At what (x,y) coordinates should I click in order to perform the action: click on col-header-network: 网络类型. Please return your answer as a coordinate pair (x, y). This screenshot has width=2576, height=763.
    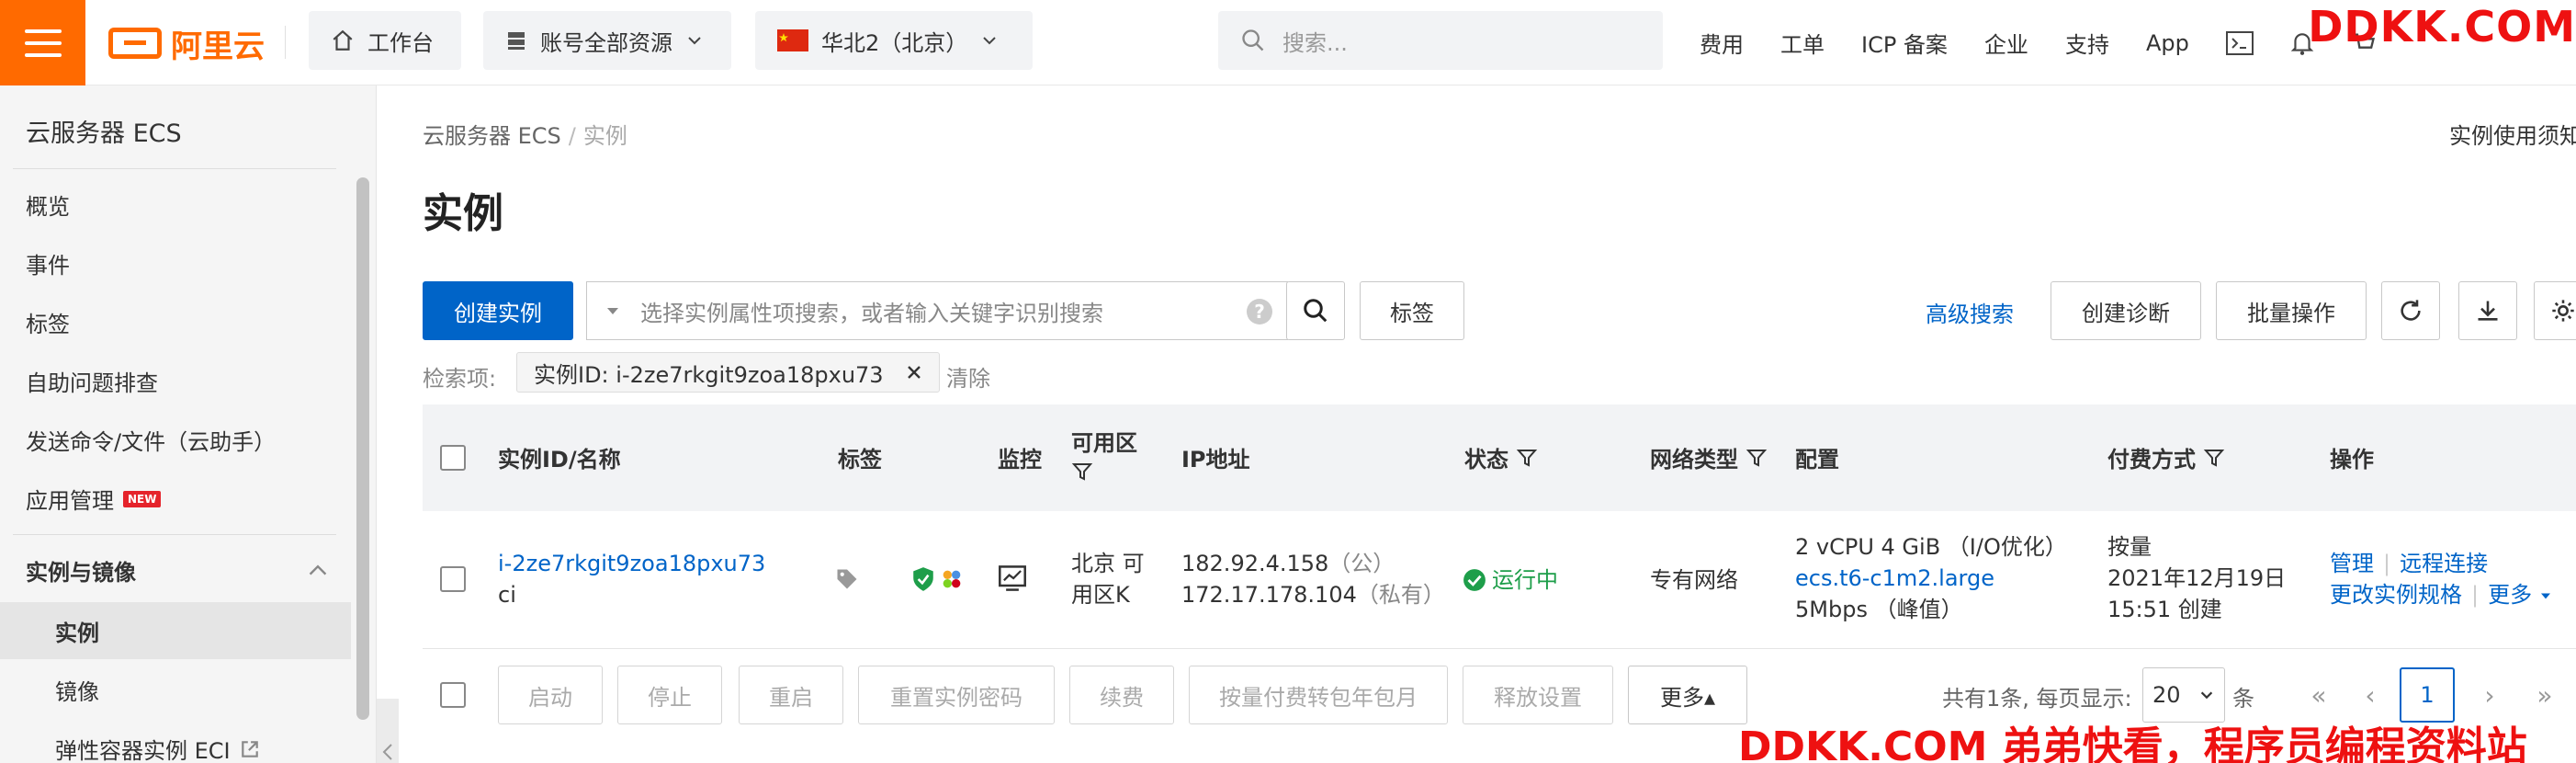
    Looking at the image, I should click on (1709, 457).